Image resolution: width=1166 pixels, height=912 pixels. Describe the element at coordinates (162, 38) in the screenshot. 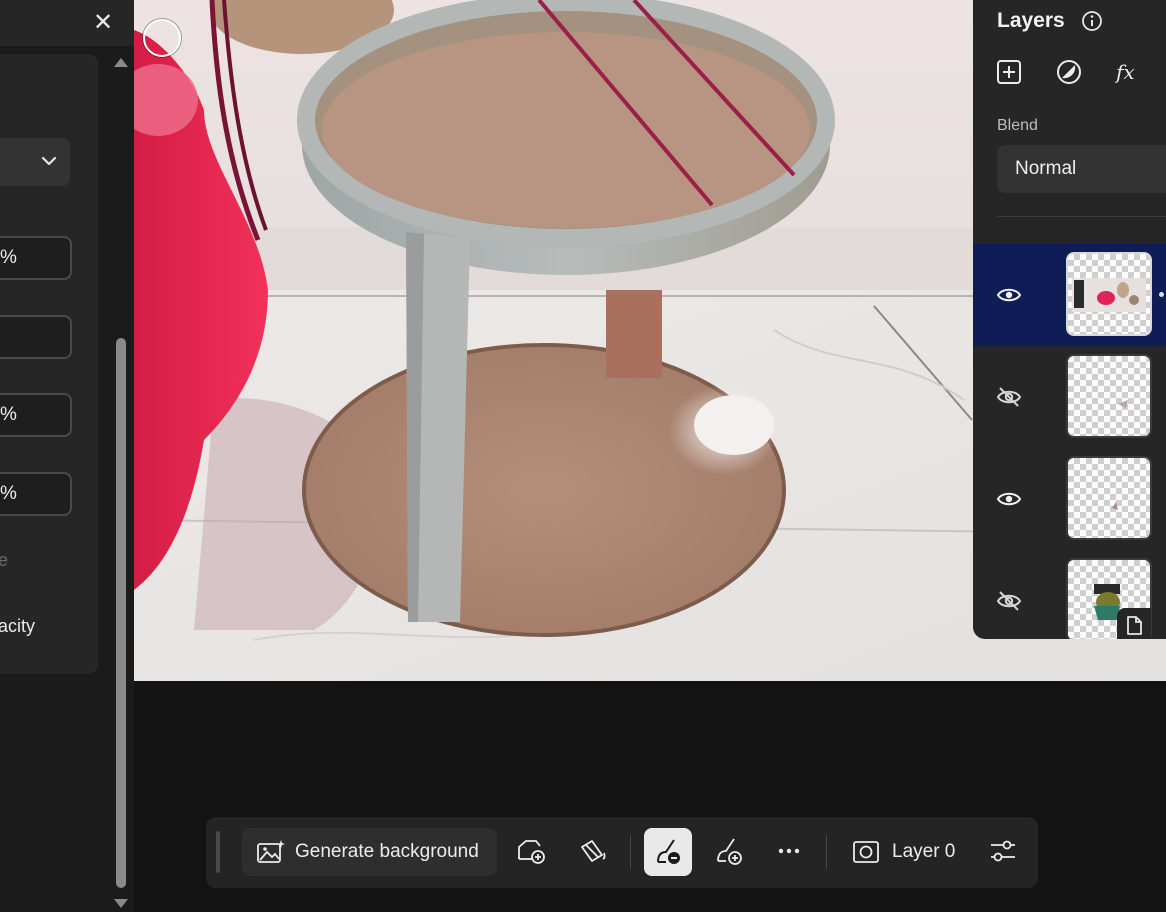

I see `brush-cursor` at that location.